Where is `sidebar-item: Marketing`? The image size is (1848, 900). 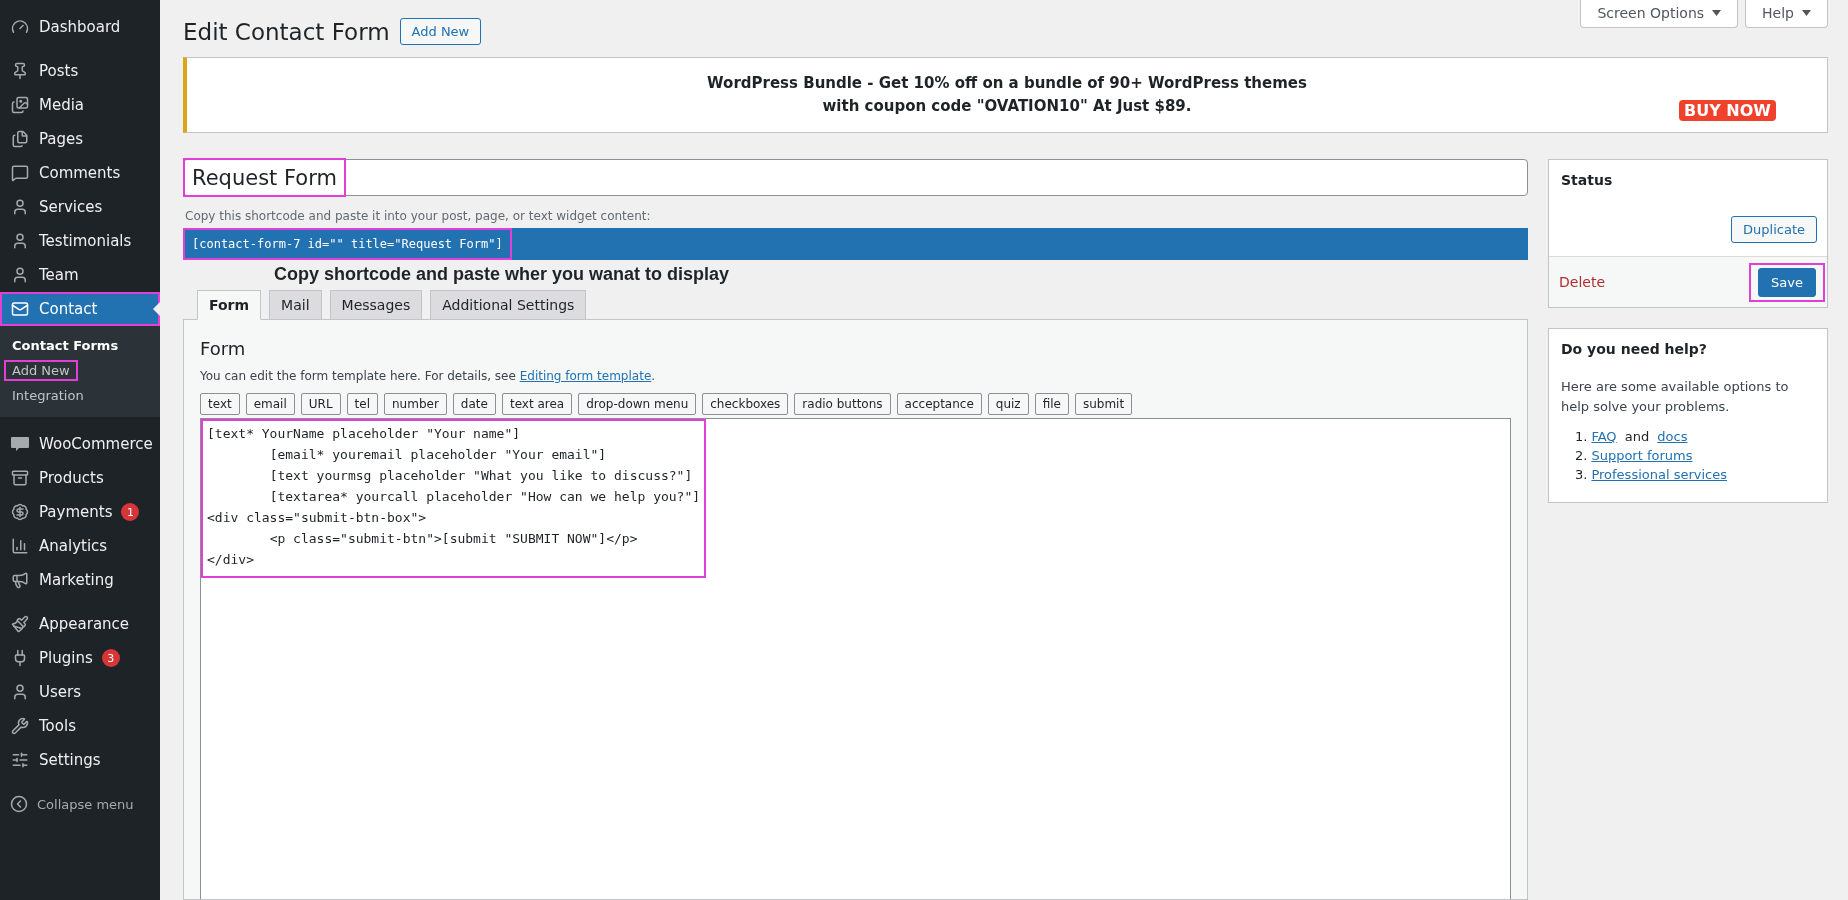
sidebar-item: Marketing is located at coordinates (80, 580).